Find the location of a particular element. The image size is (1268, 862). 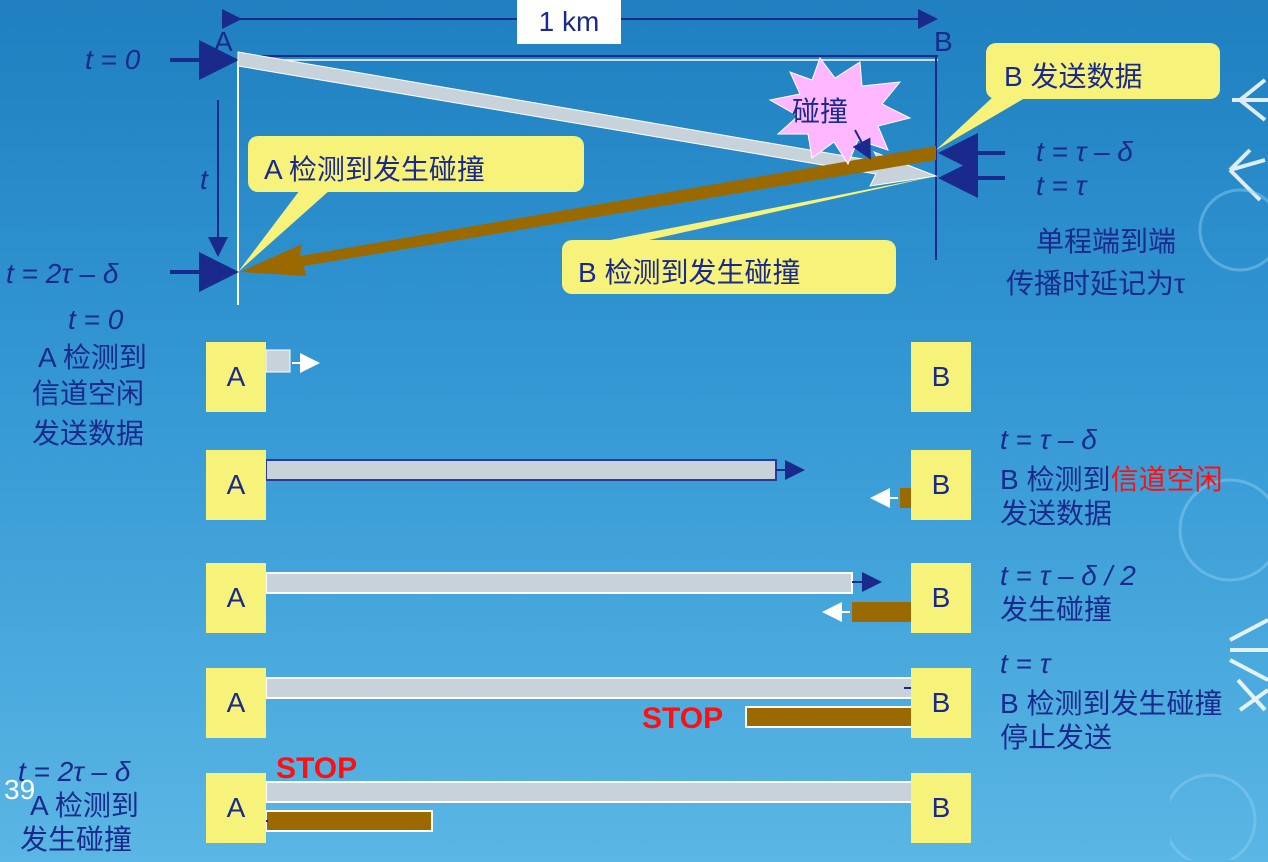

step5-stop: STOP is located at coordinates (317, 768).